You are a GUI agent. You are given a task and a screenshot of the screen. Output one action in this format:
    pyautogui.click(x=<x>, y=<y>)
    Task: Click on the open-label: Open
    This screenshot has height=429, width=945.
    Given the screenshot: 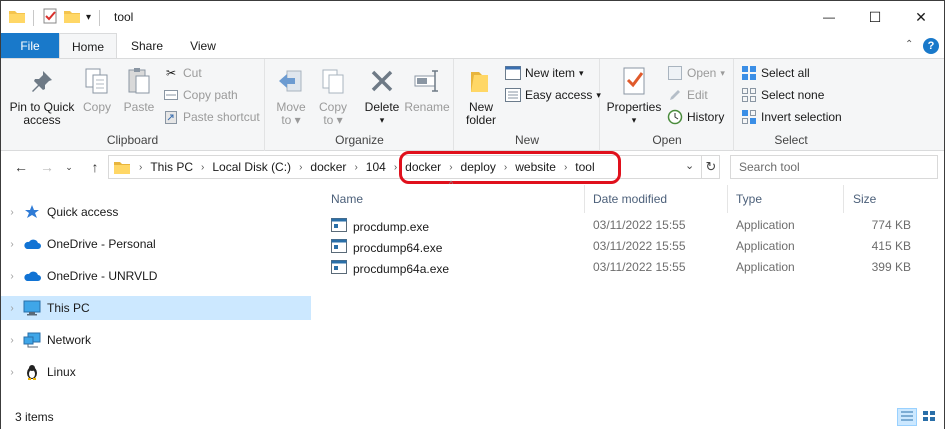 What is the action you would take?
    pyautogui.click(x=702, y=73)
    